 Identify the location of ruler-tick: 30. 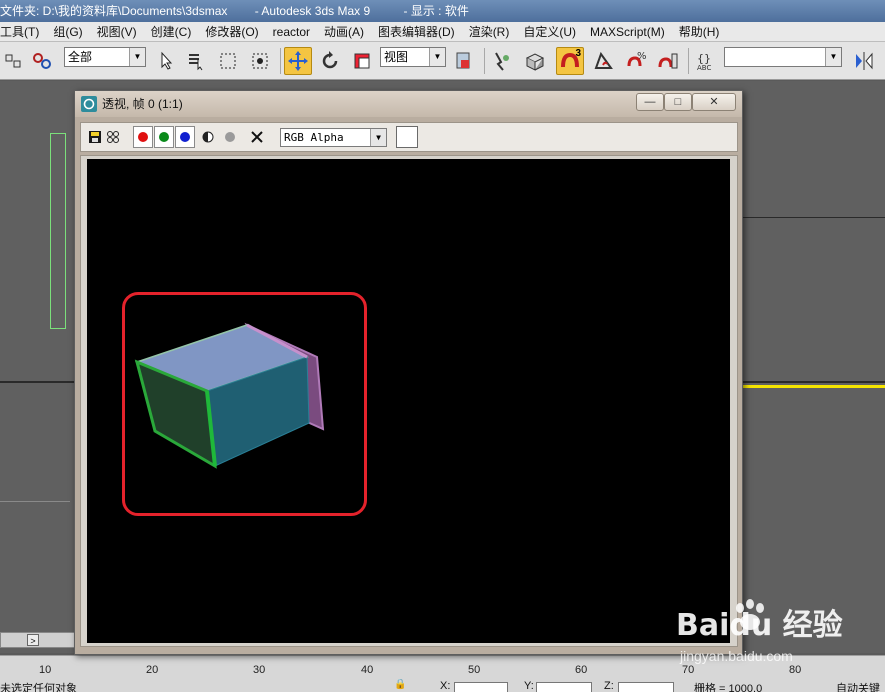
(259, 670).